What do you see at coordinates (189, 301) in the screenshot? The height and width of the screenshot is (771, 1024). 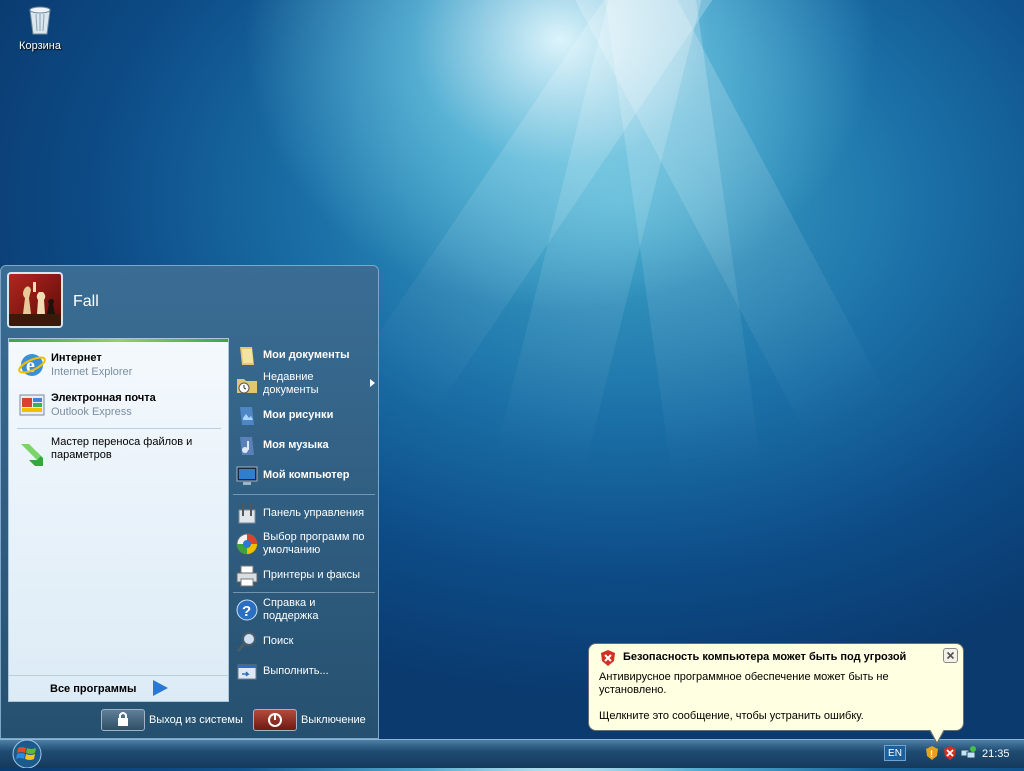 I see `start-menu-header: Fall` at bounding box center [189, 301].